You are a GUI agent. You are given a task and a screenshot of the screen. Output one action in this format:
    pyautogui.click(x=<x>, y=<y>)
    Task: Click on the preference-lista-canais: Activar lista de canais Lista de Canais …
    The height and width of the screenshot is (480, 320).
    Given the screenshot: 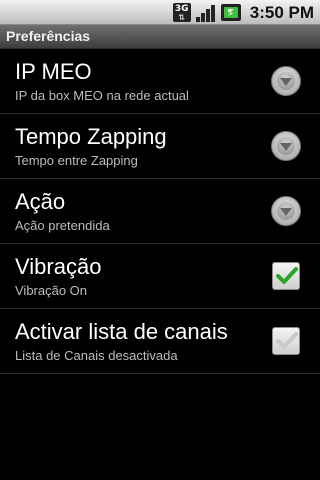 What is the action you would take?
    pyautogui.click(x=160, y=341)
    